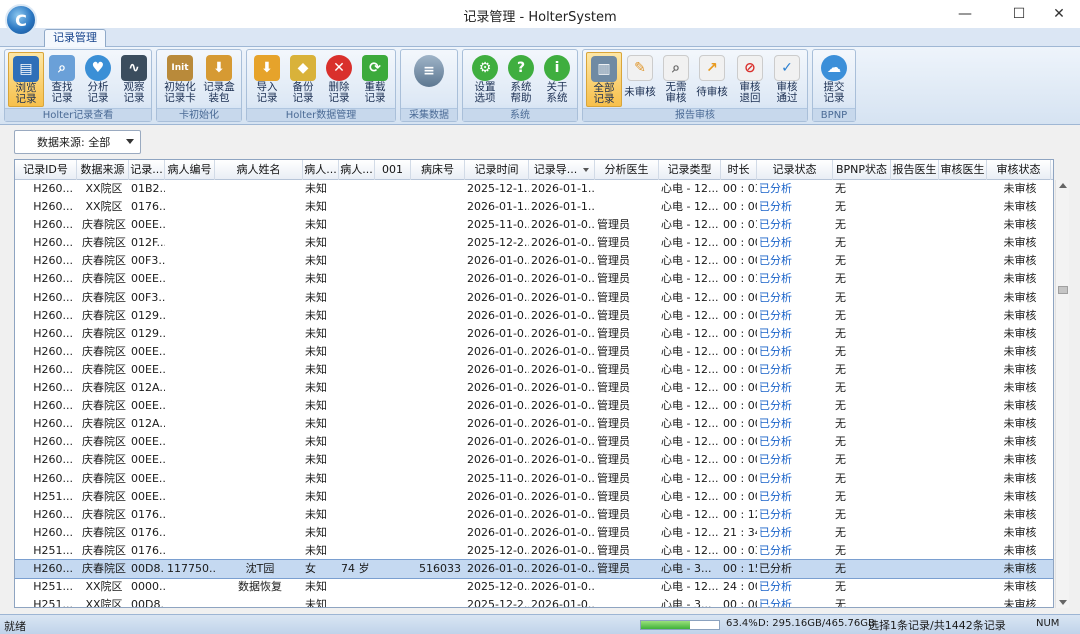 This screenshot has height=634, width=1080. I want to click on settings-button: ⚙ 设置 选项, so click(485, 79).